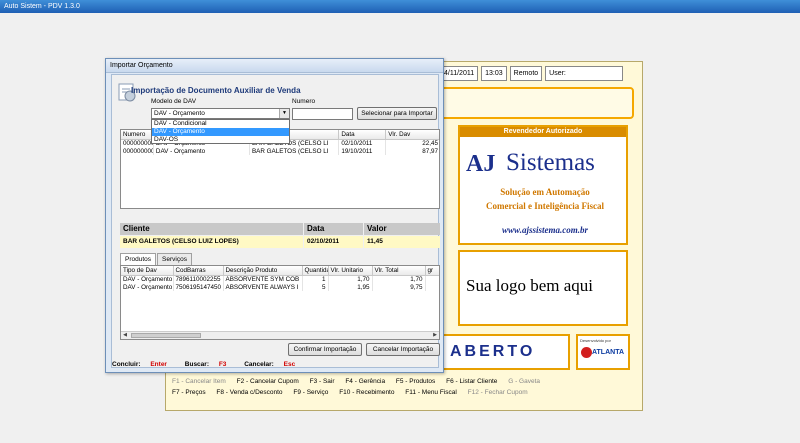 This screenshot has width=800, height=443. I want to click on item-col-quantidade: Quantida, so click(315, 271).